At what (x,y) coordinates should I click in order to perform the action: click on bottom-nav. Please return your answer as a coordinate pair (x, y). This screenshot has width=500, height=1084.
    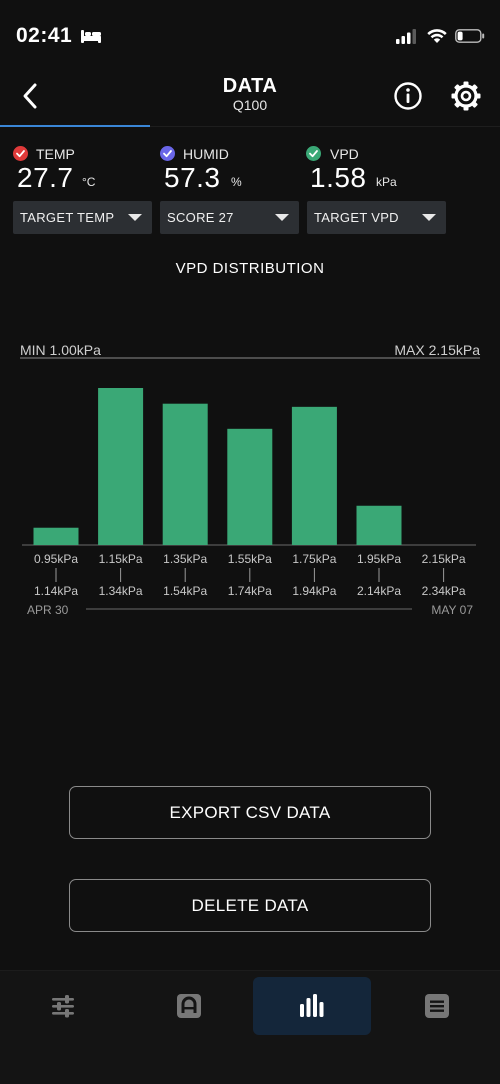
    Looking at the image, I should click on (250, 1027).